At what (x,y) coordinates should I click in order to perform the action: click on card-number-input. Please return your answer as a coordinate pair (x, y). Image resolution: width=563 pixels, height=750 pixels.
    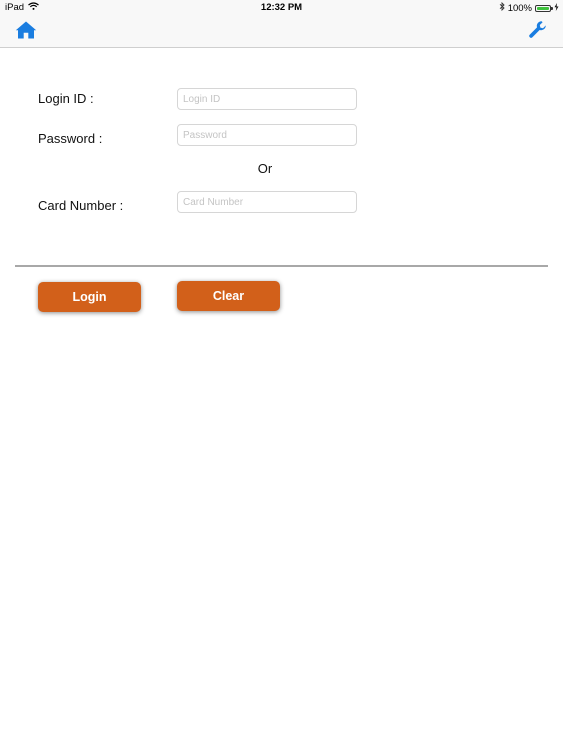
    Looking at the image, I should click on (267, 202).